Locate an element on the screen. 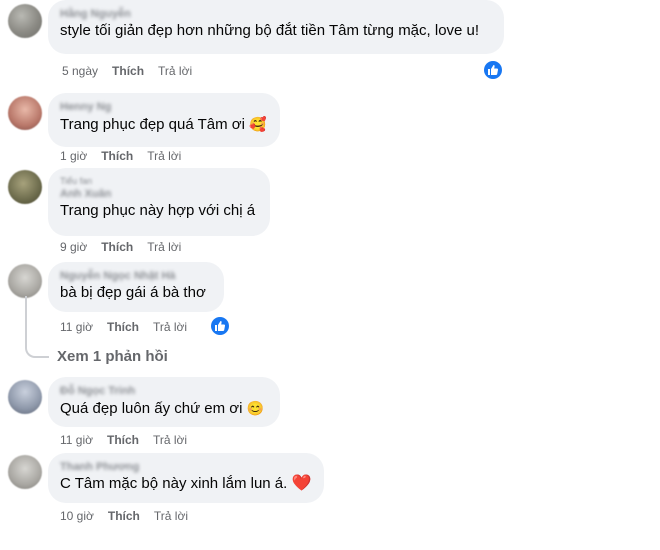 Image resolution: width=660 pixels, height=550 pixels. comment-meta: 1 giờ Thích Trả lời is located at coordinates (127, 156).